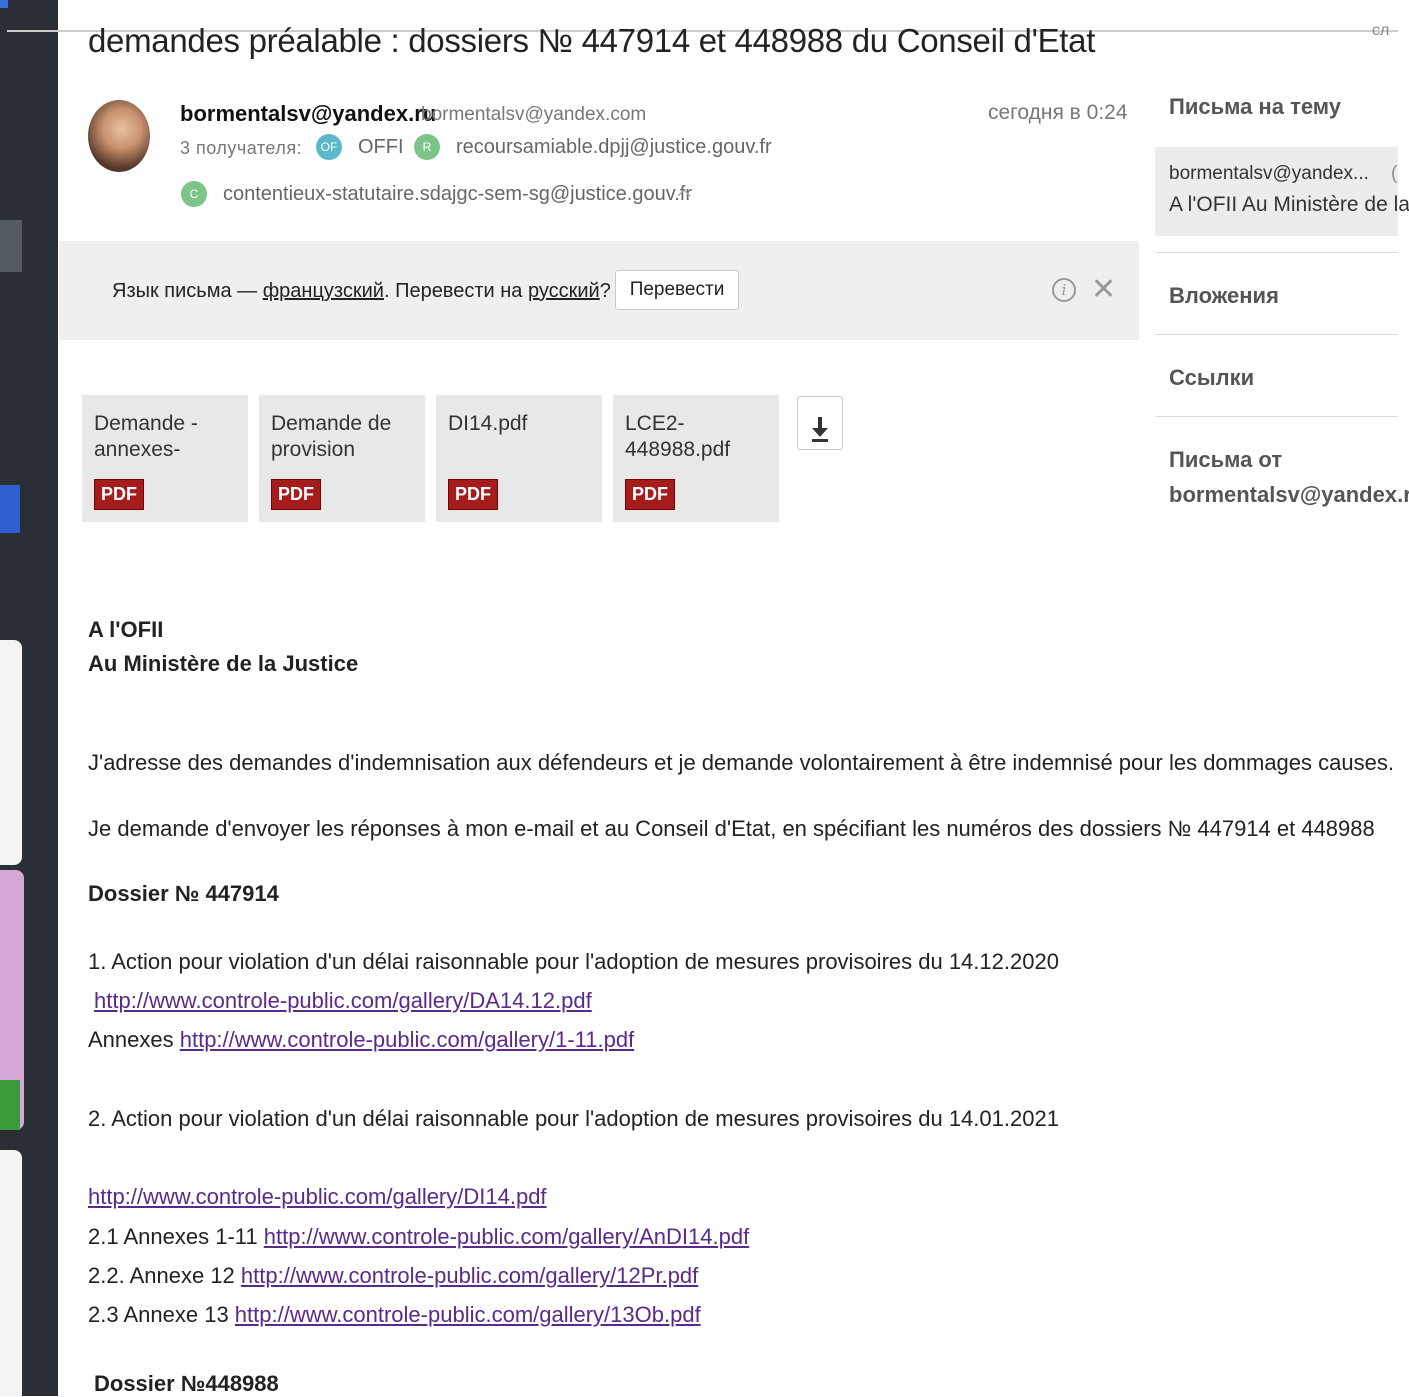  What do you see at coordinates (381, 147) in the screenshot?
I see `recipient-offi: OFFI` at bounding box center [381, 147].